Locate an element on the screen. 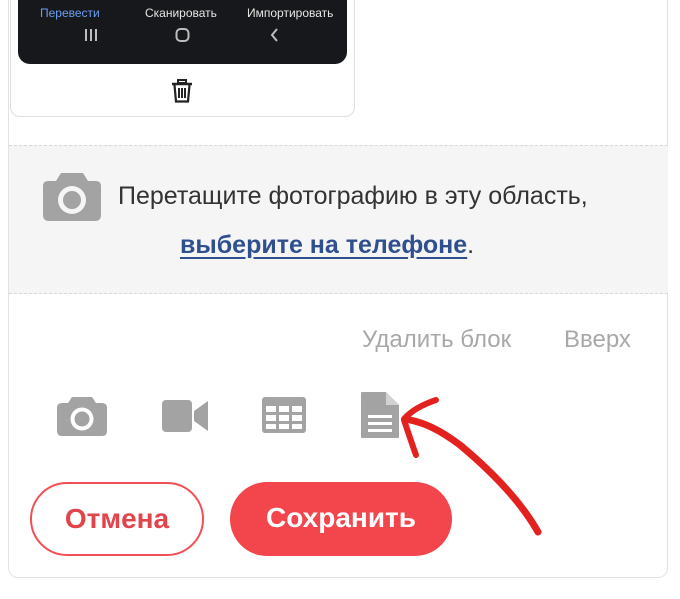  dropzone-link-line: выберите на телефоне. is located at coordinates (327, 245).